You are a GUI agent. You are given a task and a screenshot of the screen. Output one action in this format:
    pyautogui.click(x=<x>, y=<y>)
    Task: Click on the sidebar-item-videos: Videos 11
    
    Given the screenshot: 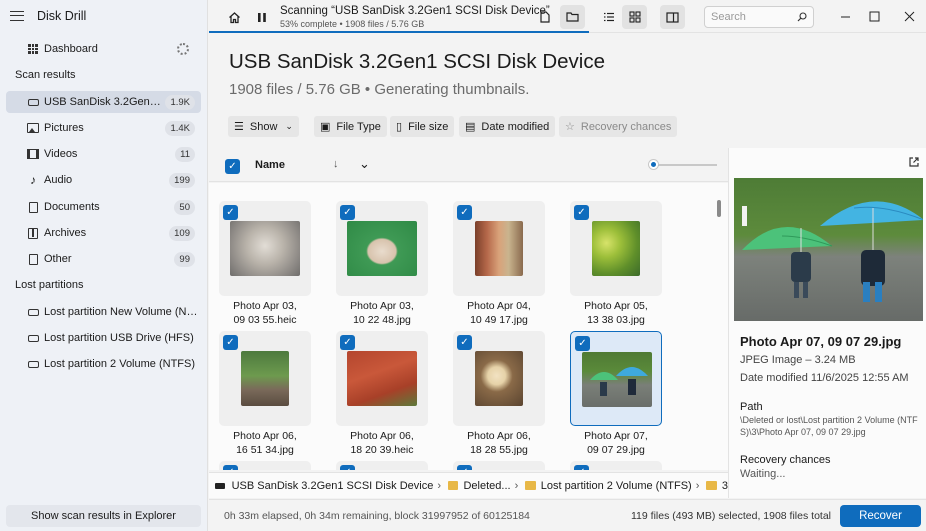 What is the action you would take?
    pyautogui.click(x=103, y=154)
    